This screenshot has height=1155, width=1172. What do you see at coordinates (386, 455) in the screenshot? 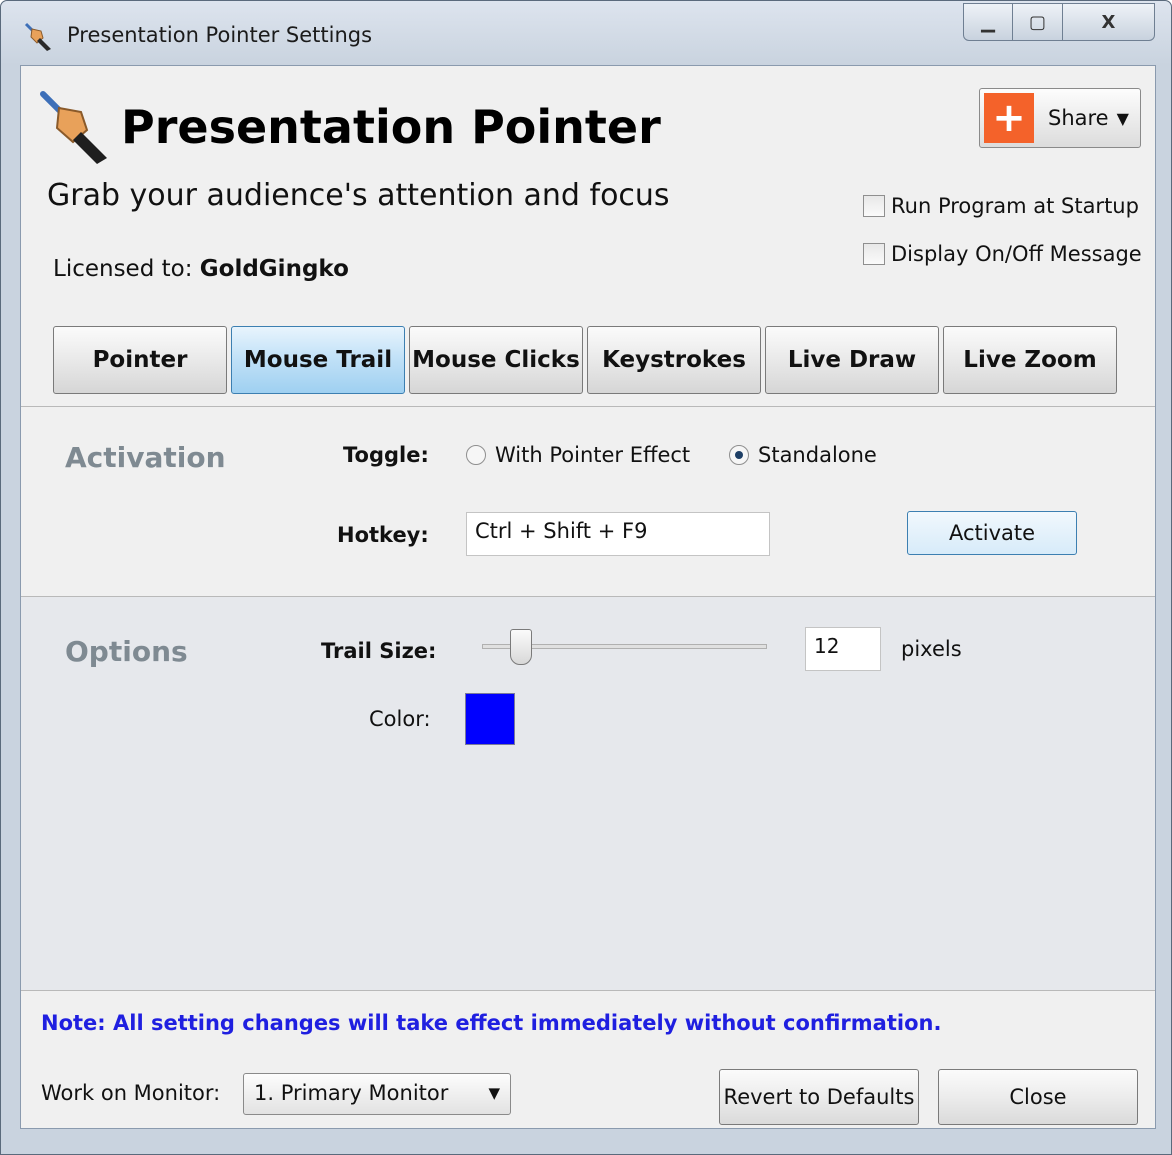
I see `toggle-label: Toggle:` at bounding box center [386, 455].